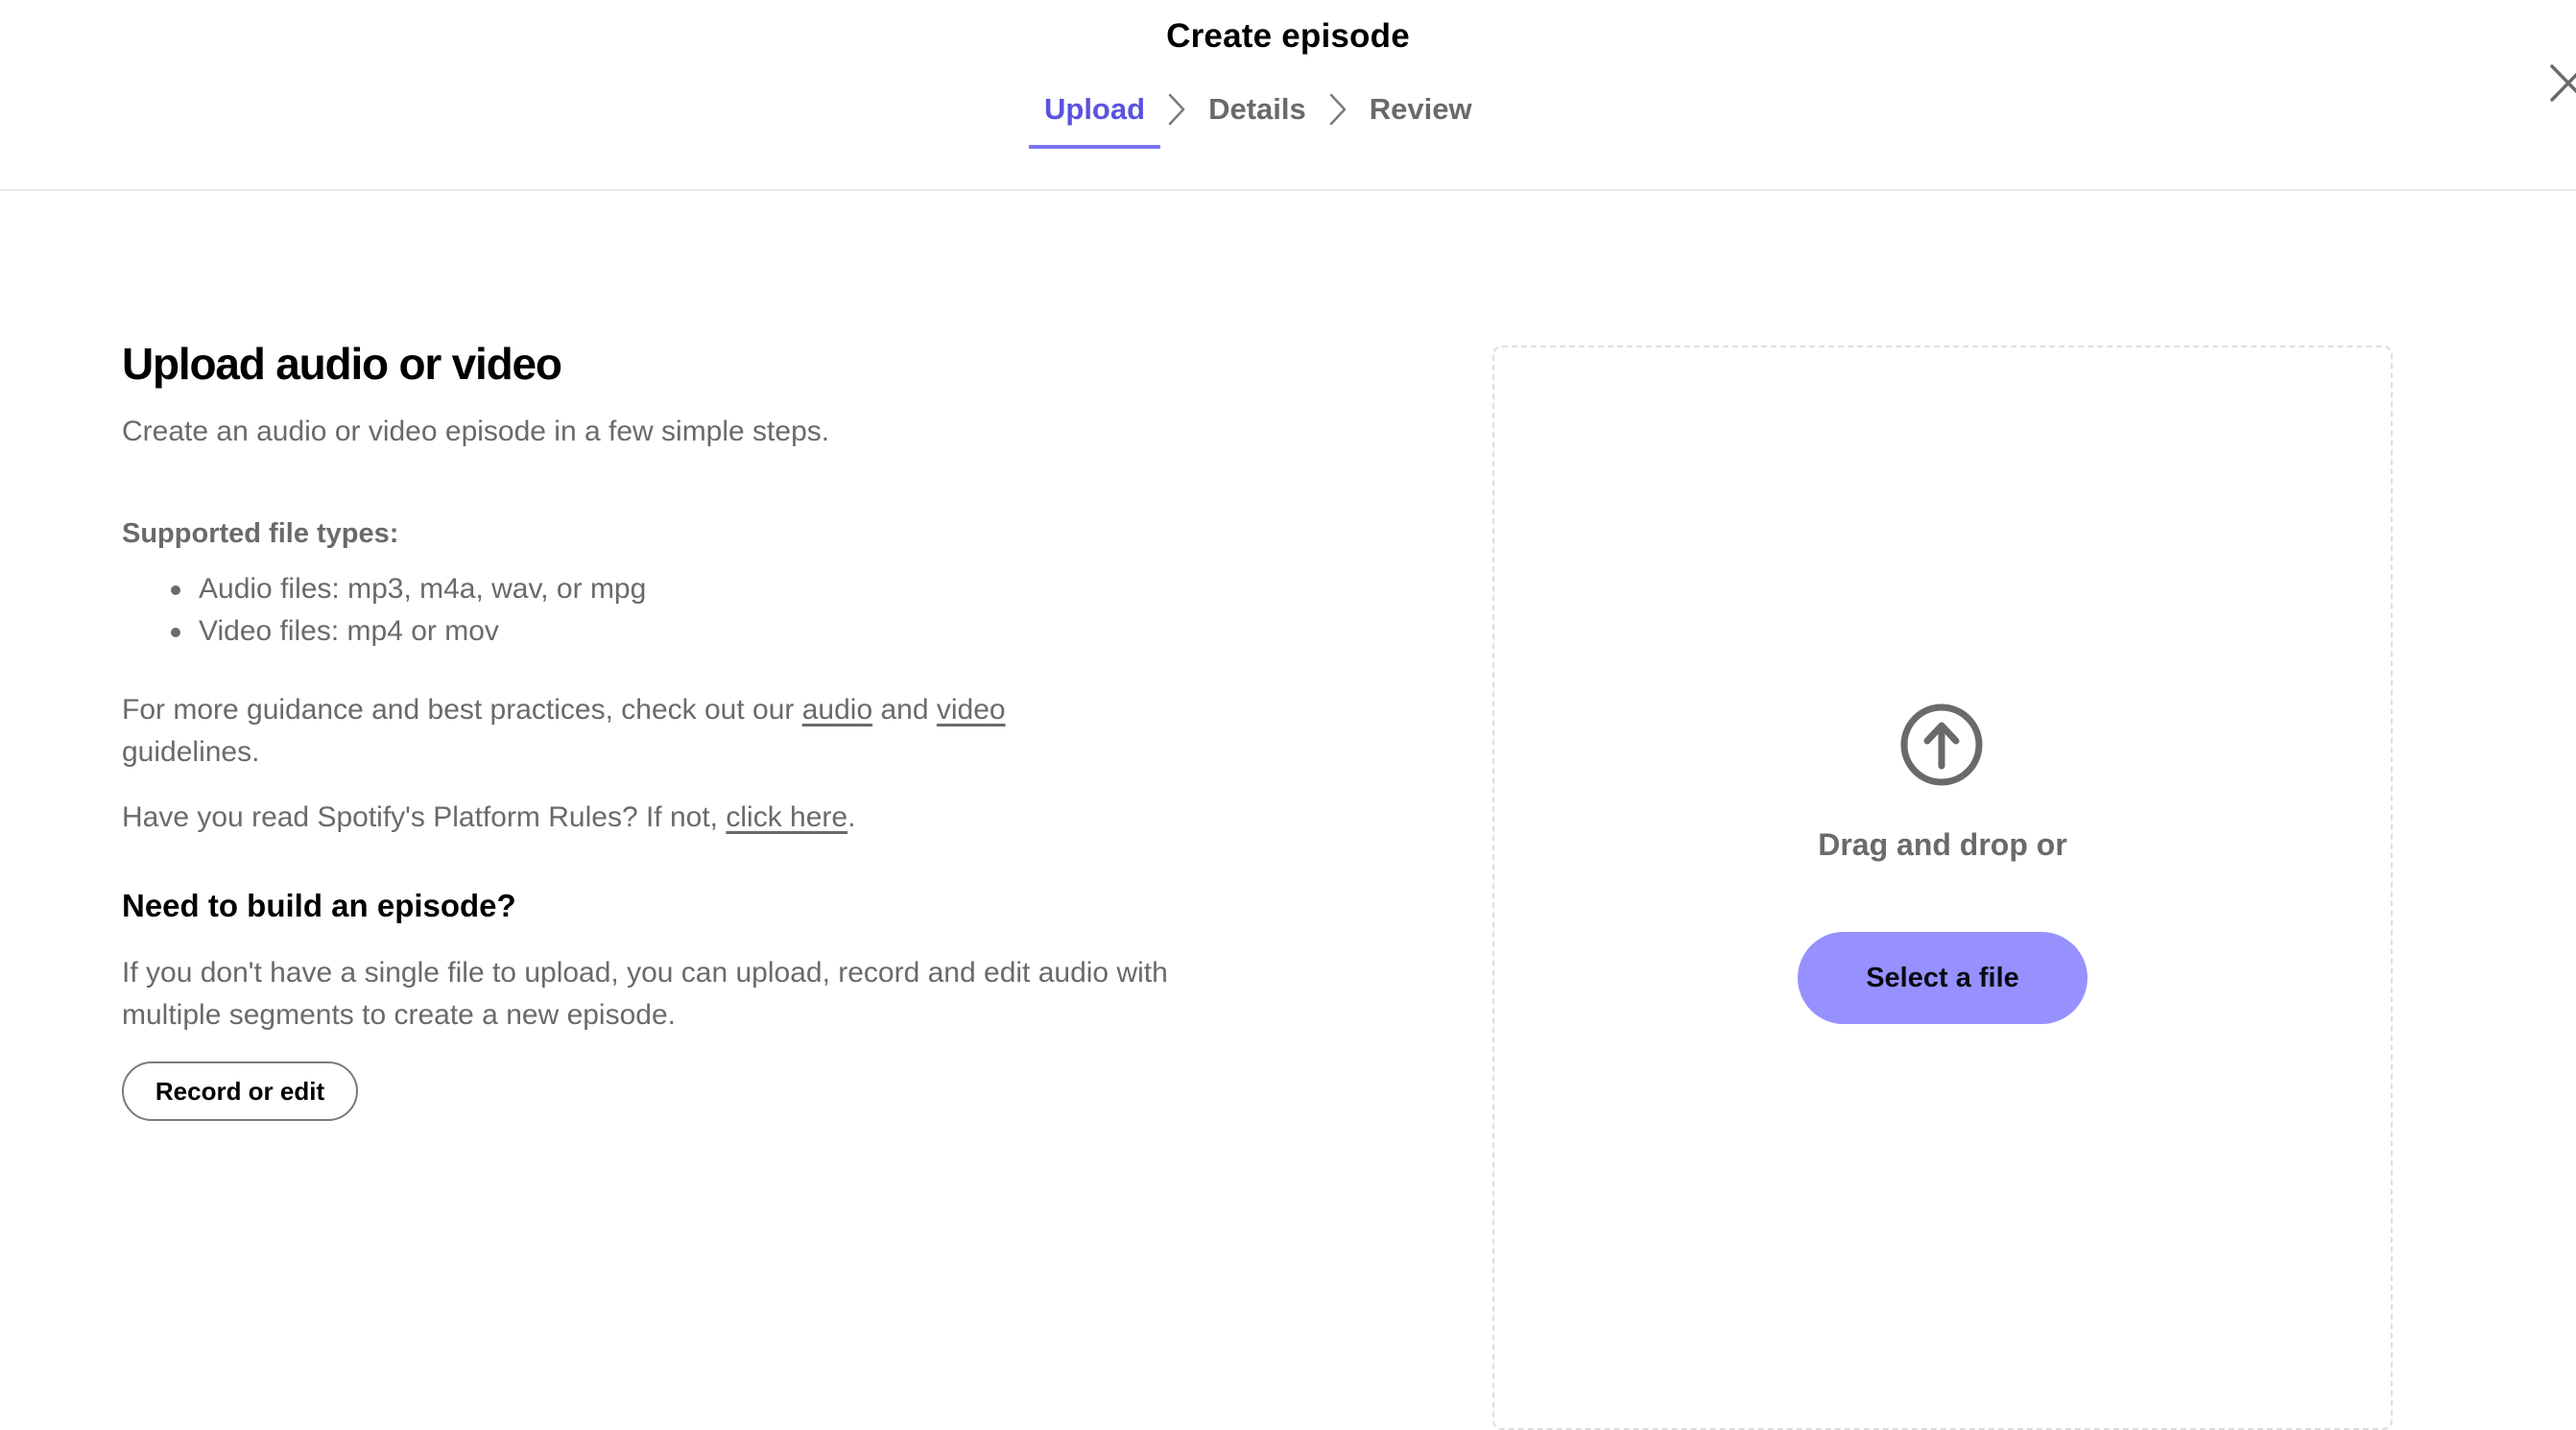  I want to click on drag-and-drop-text: Drag and drop or, so click(1942, 844).